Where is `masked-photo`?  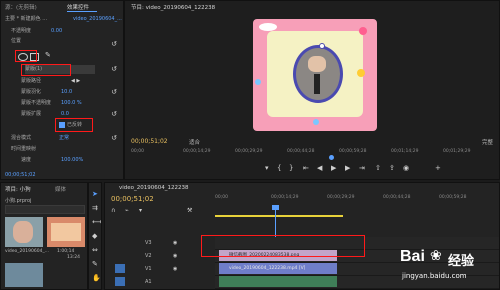
masked-photo is located at coordinates (318, 74).